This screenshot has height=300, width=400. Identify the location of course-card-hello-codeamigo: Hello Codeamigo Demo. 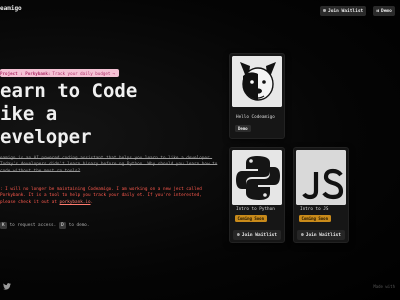
(257, 96).